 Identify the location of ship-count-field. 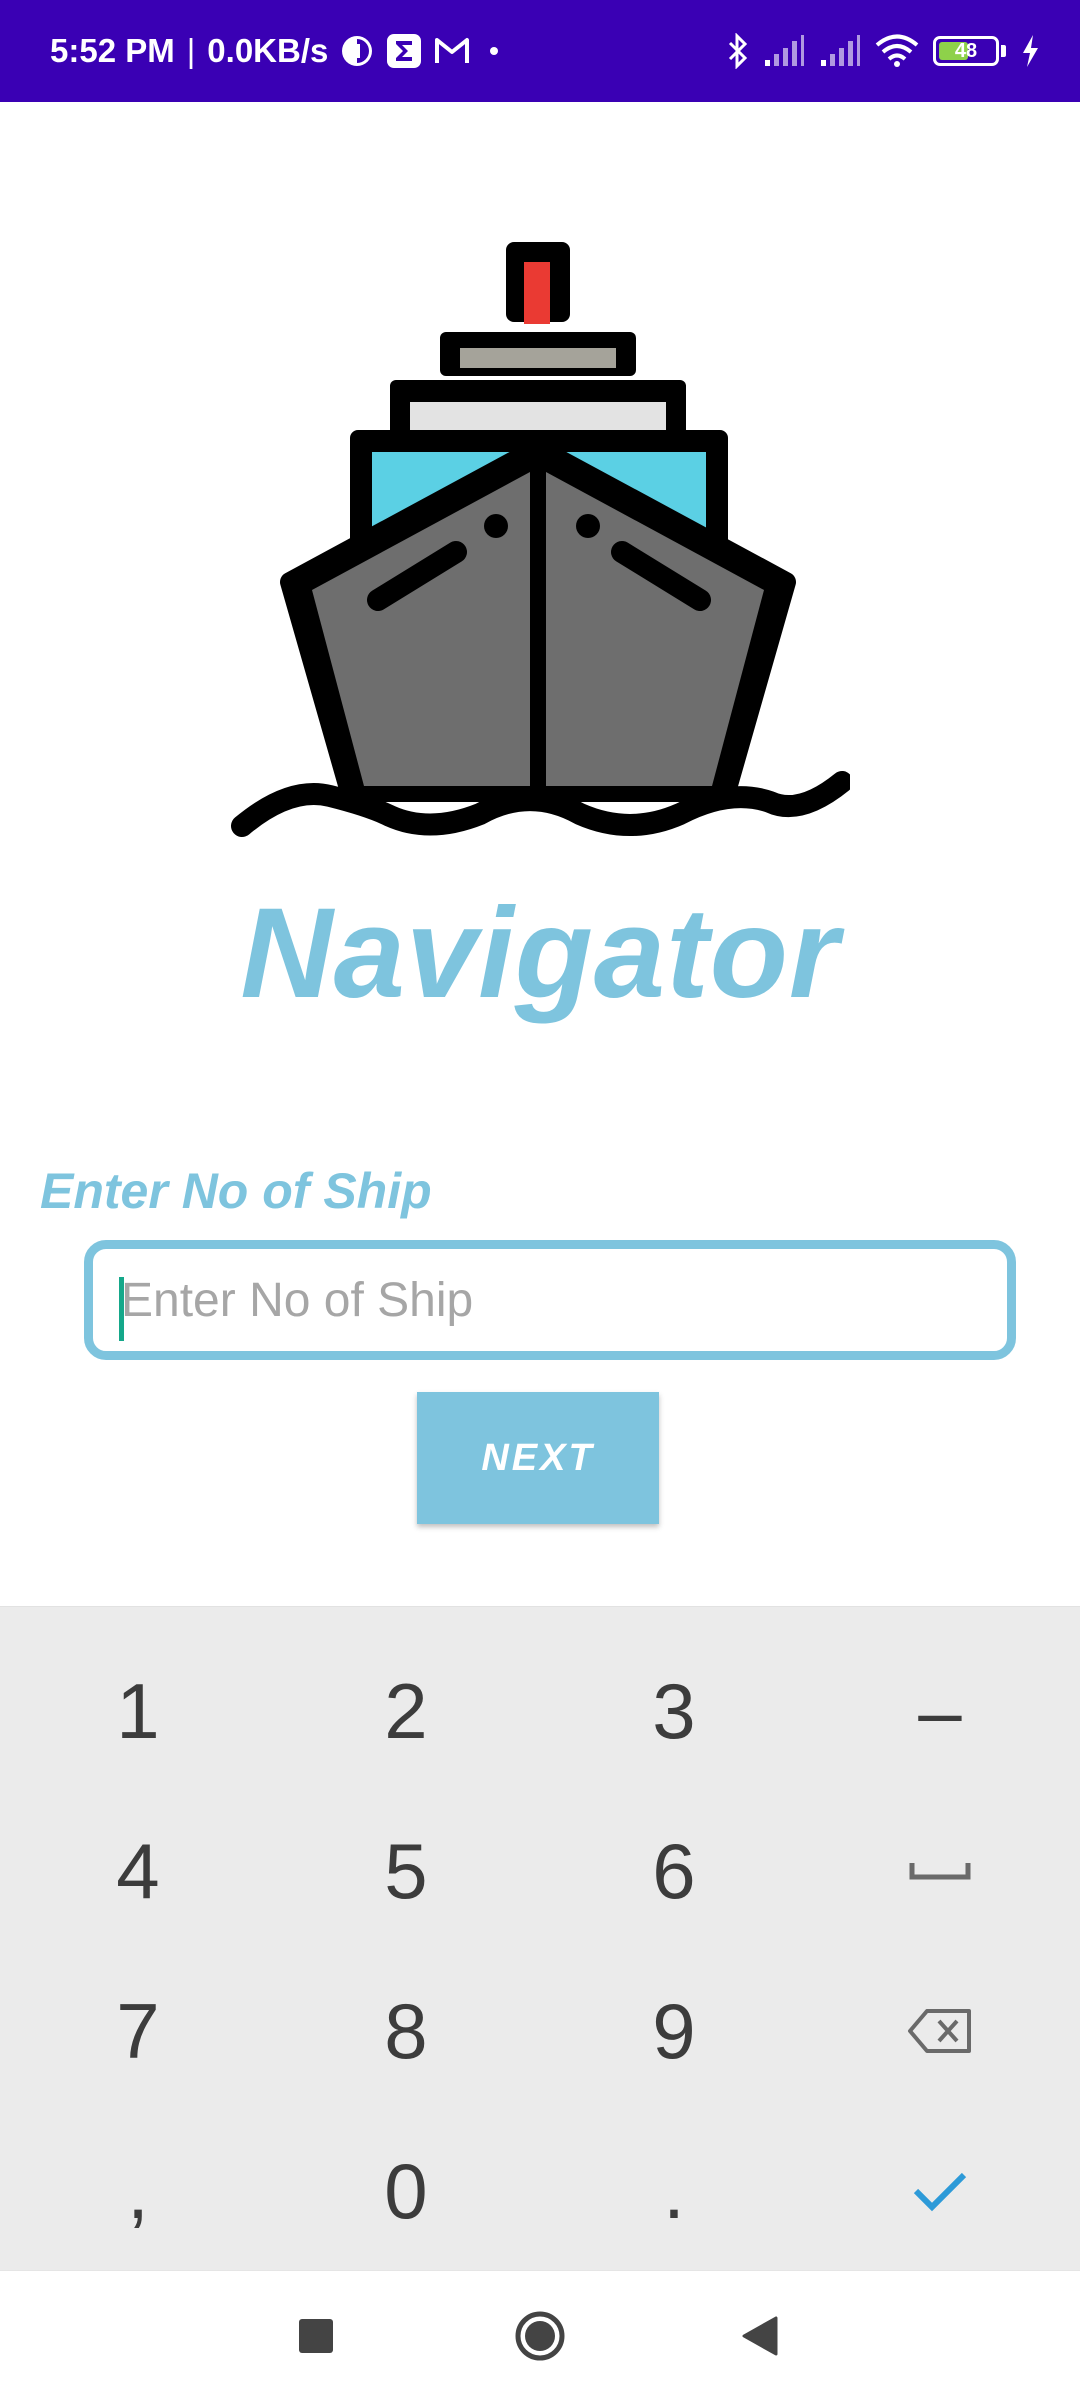
(550, 1300).